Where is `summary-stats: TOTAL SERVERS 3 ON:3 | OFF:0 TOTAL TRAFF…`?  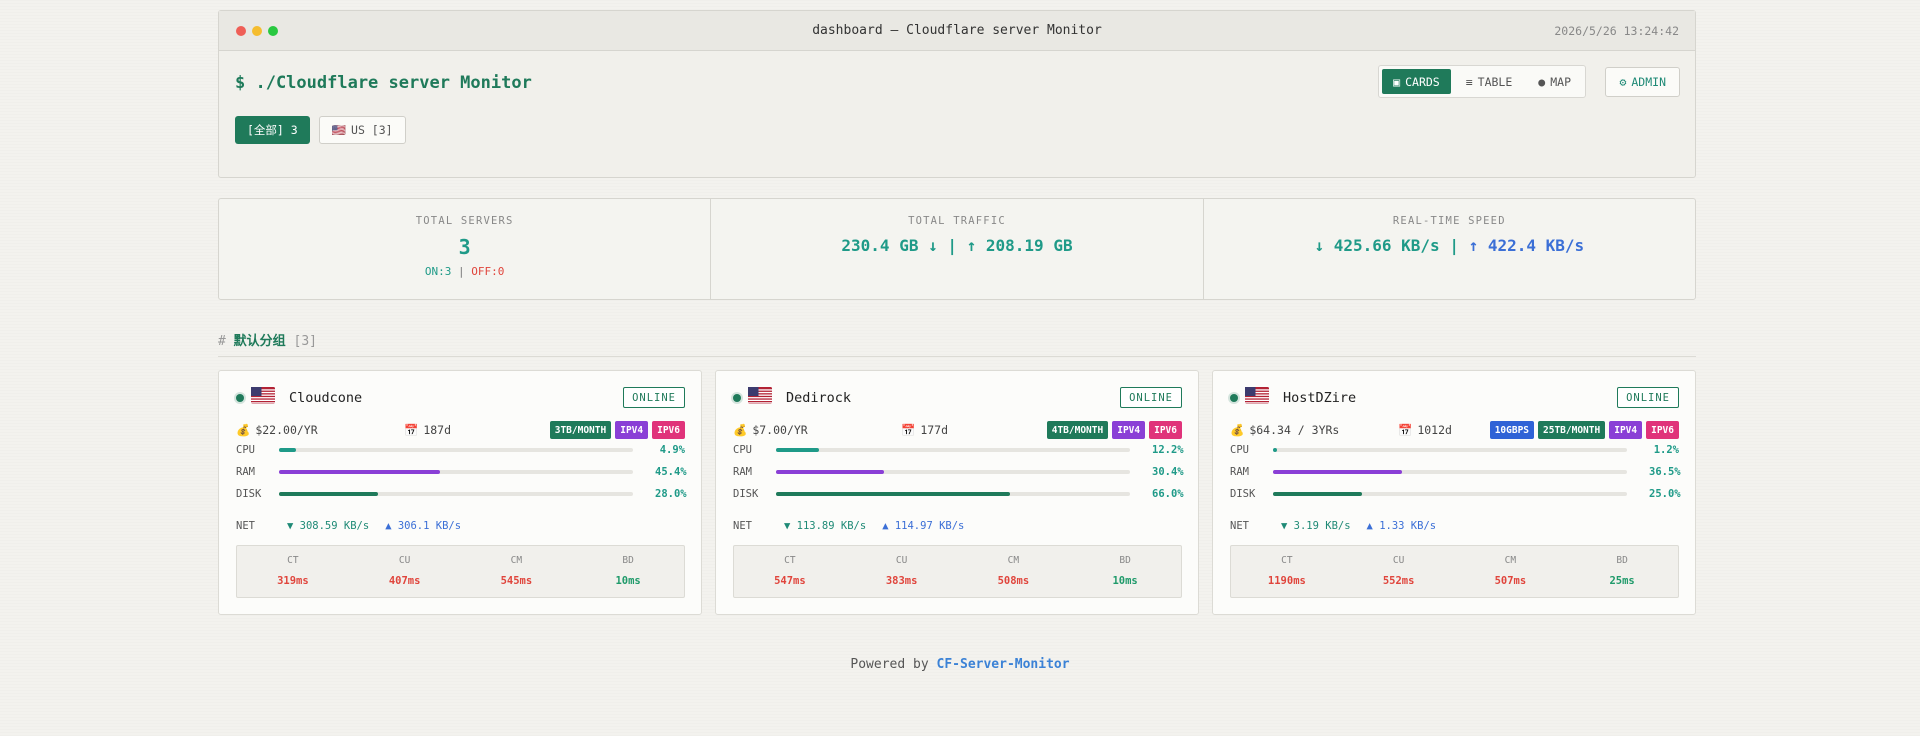
summary-stats: TOTAL SERVERS 3 ON:3 | OFF:0 TOTAL TRAFF… is located at coordinates (957, 249).